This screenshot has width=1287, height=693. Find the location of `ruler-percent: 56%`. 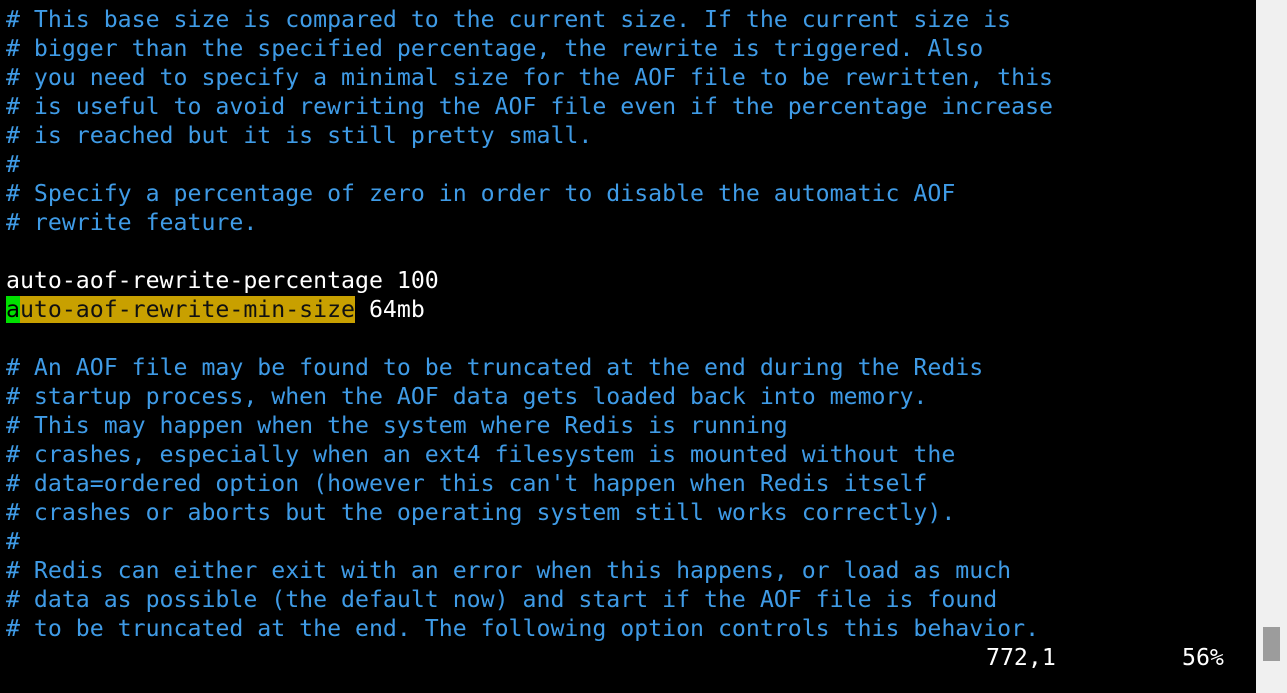

ruler-percent: 56% is located at coordinates (1203, 657).